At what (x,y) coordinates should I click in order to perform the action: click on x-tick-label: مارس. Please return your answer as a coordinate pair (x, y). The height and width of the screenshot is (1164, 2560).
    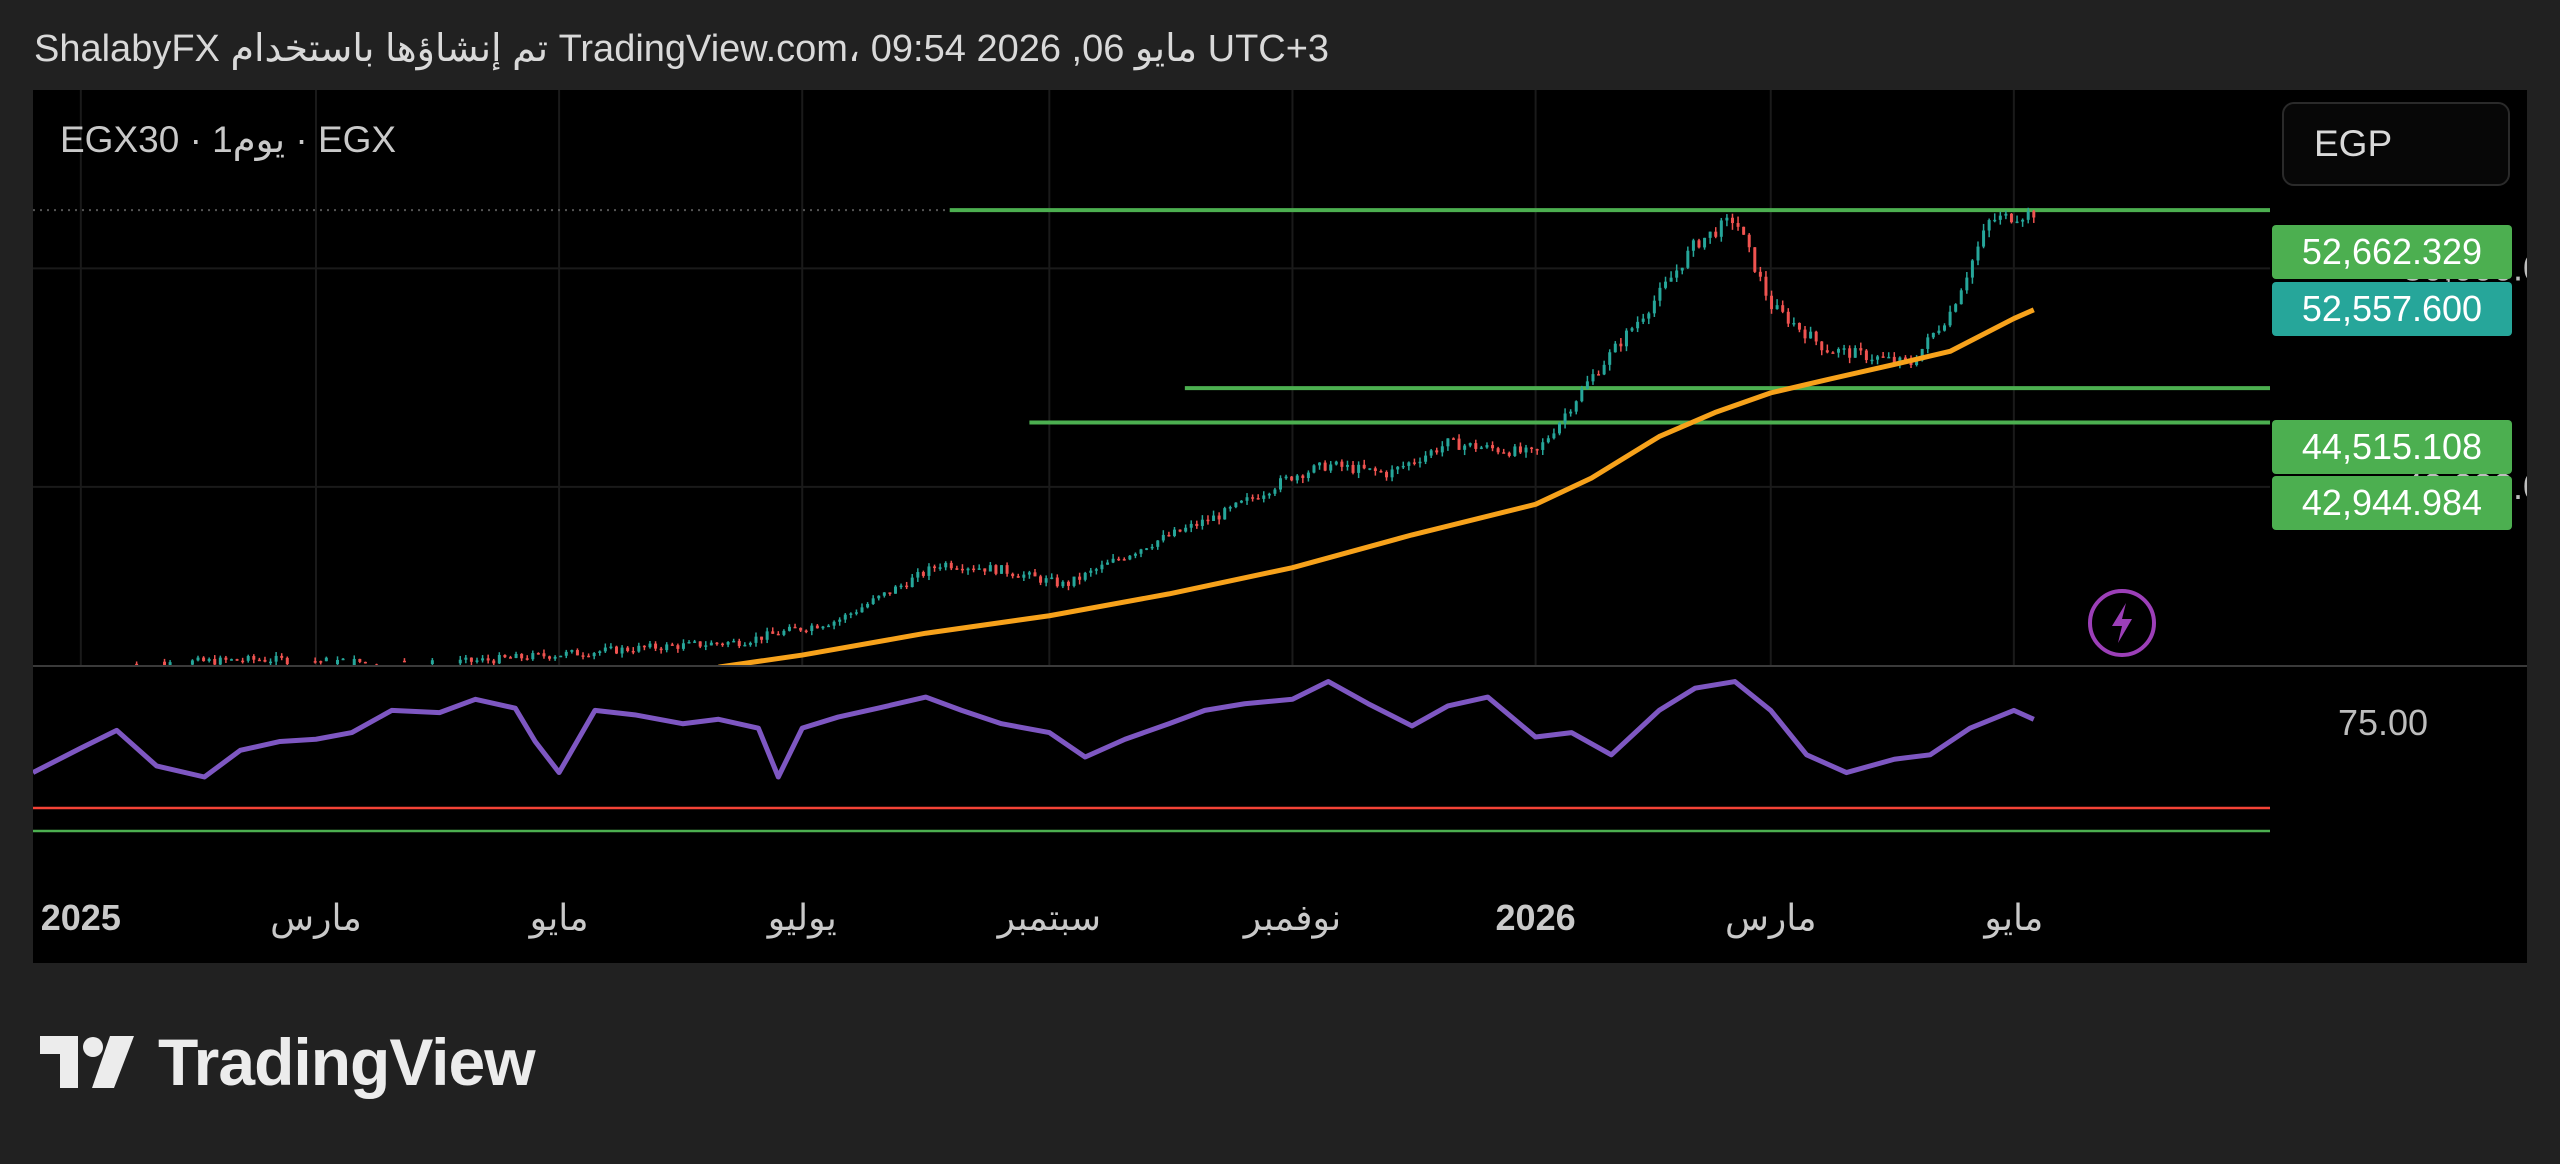
    Looking at the image, I should click on (1771, 918).